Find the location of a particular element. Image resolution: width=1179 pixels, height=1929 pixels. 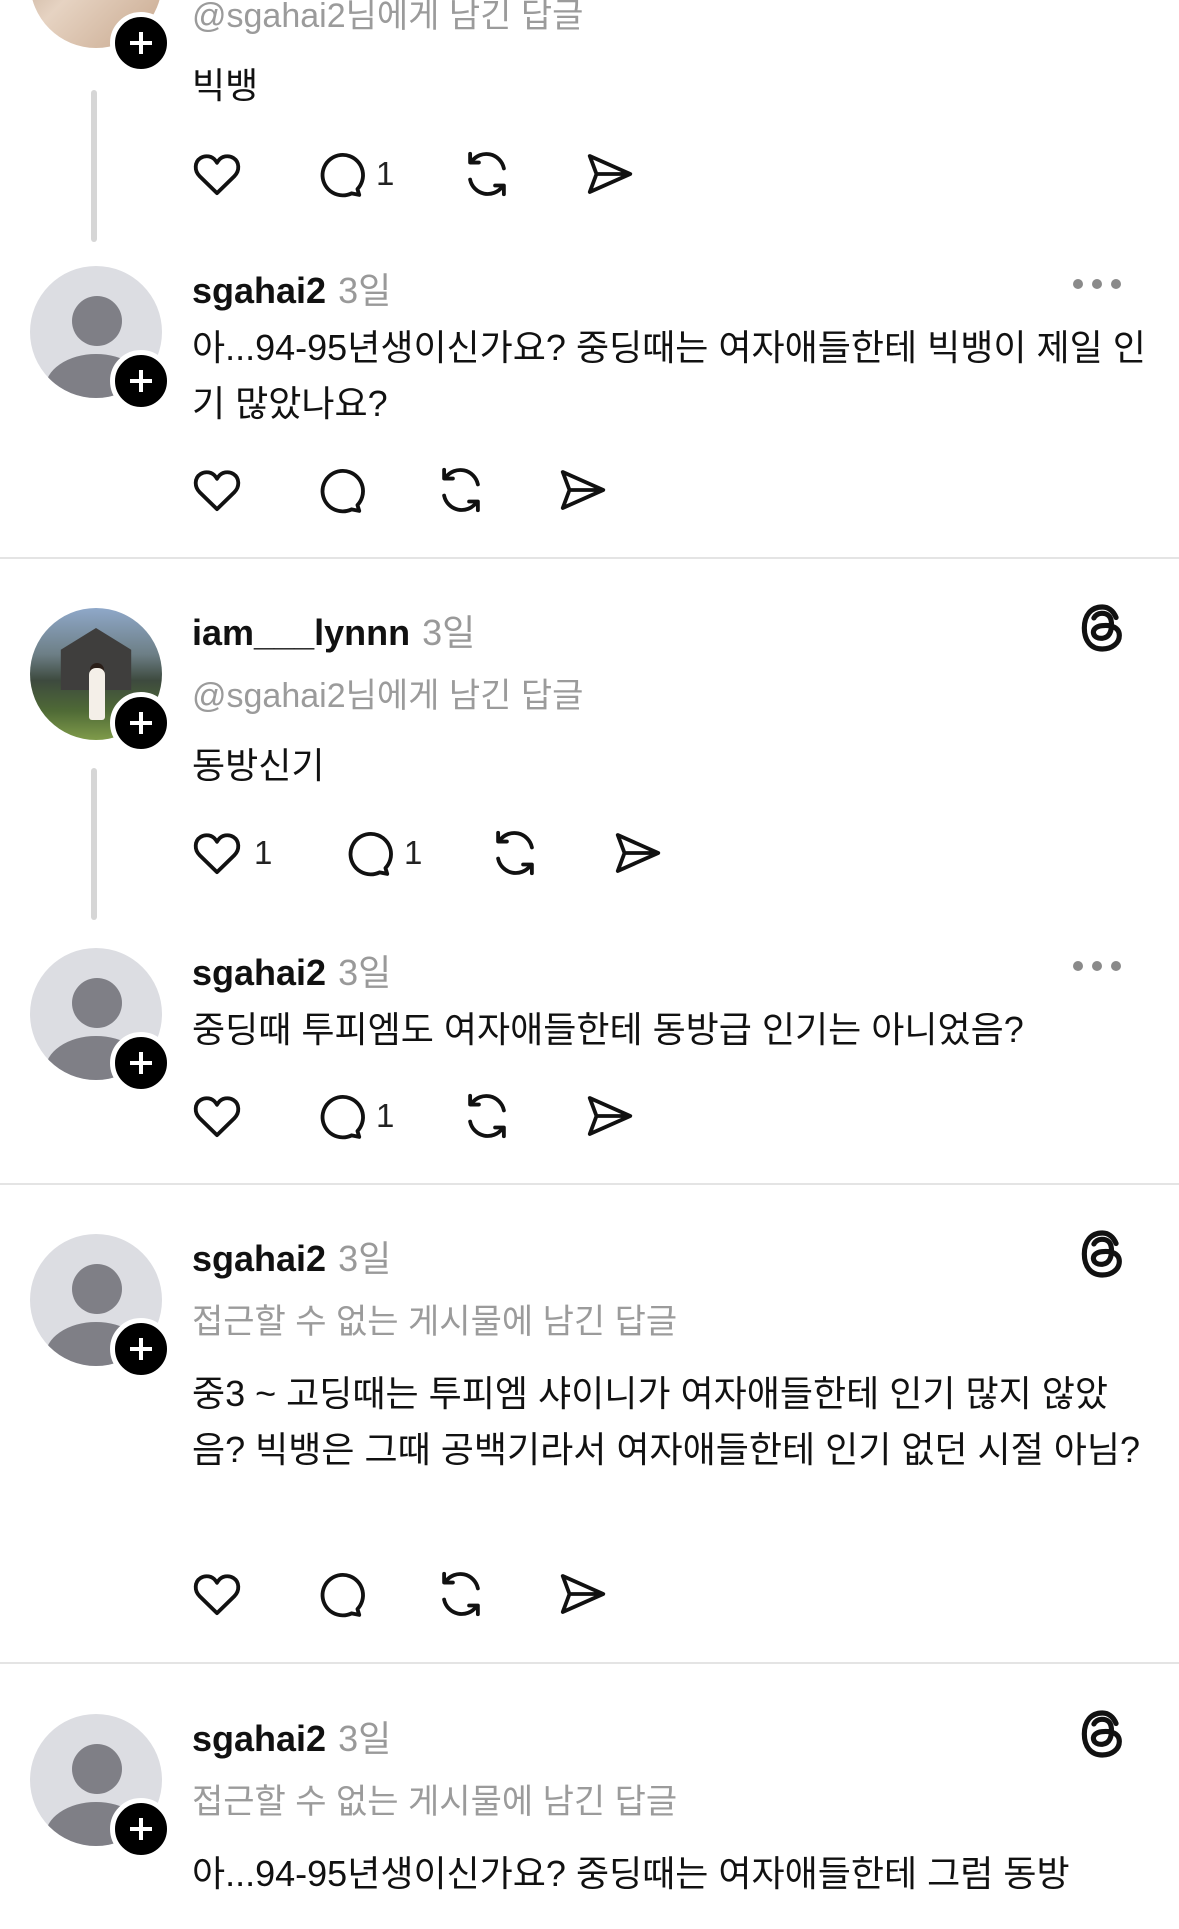

username: iam___lynnn is located at coordinates (301, 632).